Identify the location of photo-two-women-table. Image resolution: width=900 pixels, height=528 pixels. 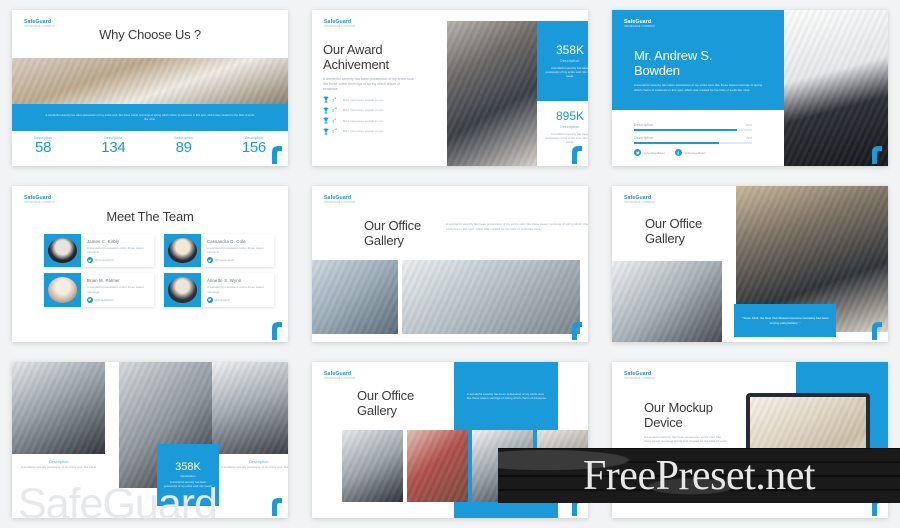
(667, 301).